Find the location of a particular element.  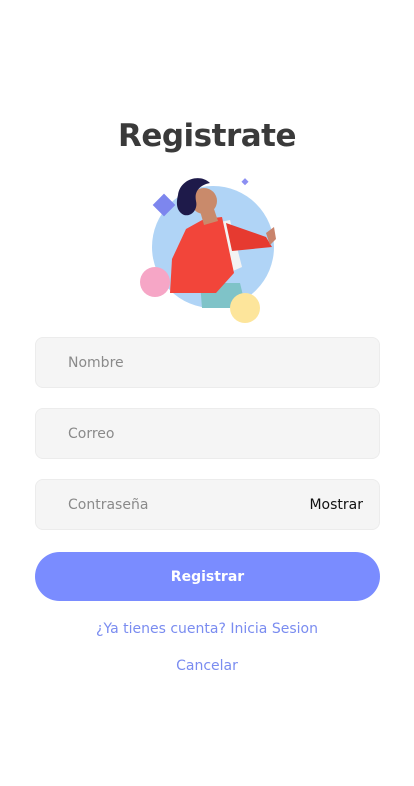

password-input is located at coordinates (189, 504).